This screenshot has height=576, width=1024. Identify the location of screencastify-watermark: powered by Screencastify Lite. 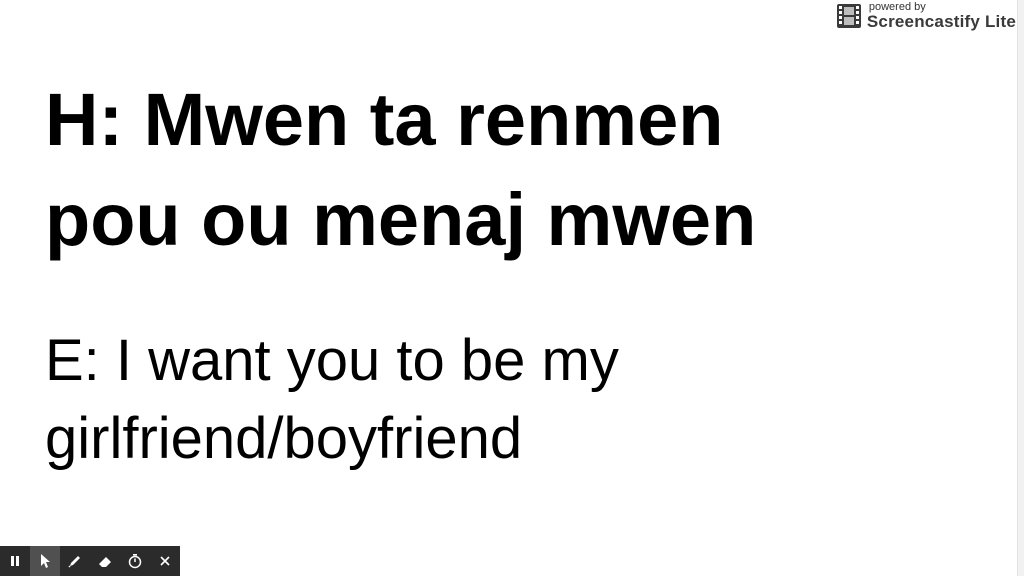
(926, 16).